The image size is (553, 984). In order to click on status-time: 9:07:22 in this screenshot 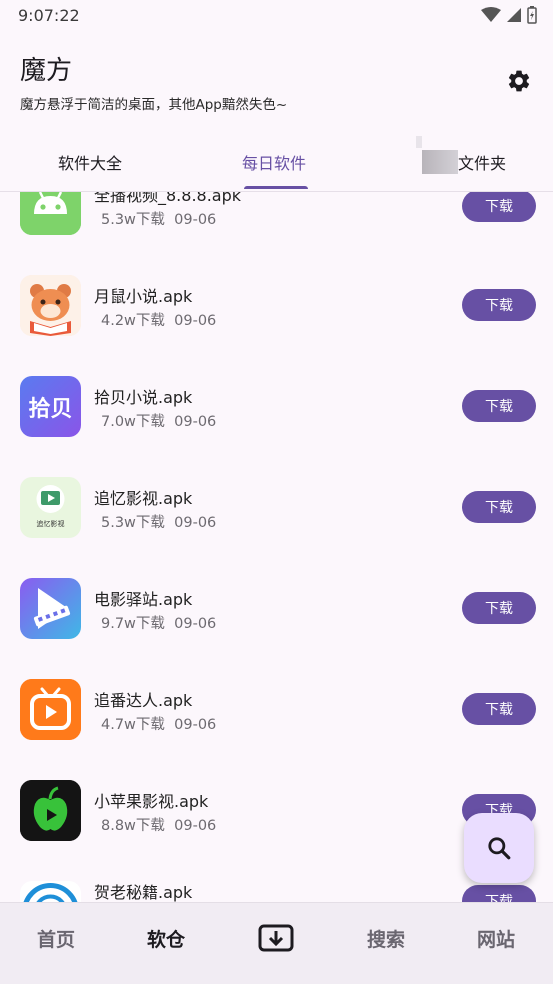, I will do `click(49, 15)`.